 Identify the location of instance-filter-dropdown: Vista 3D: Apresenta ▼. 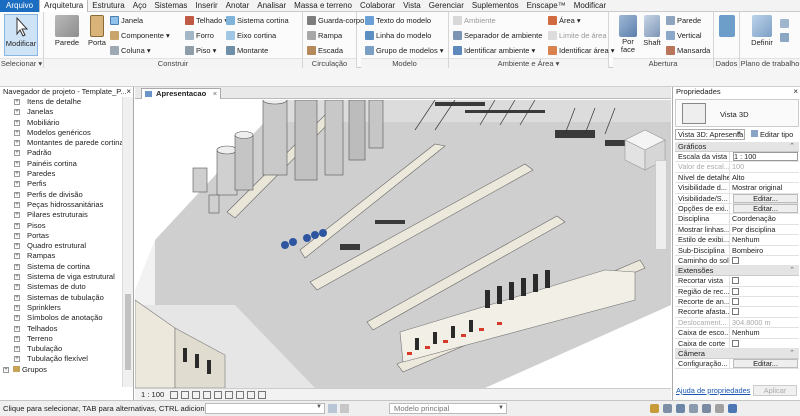
(710, 134).